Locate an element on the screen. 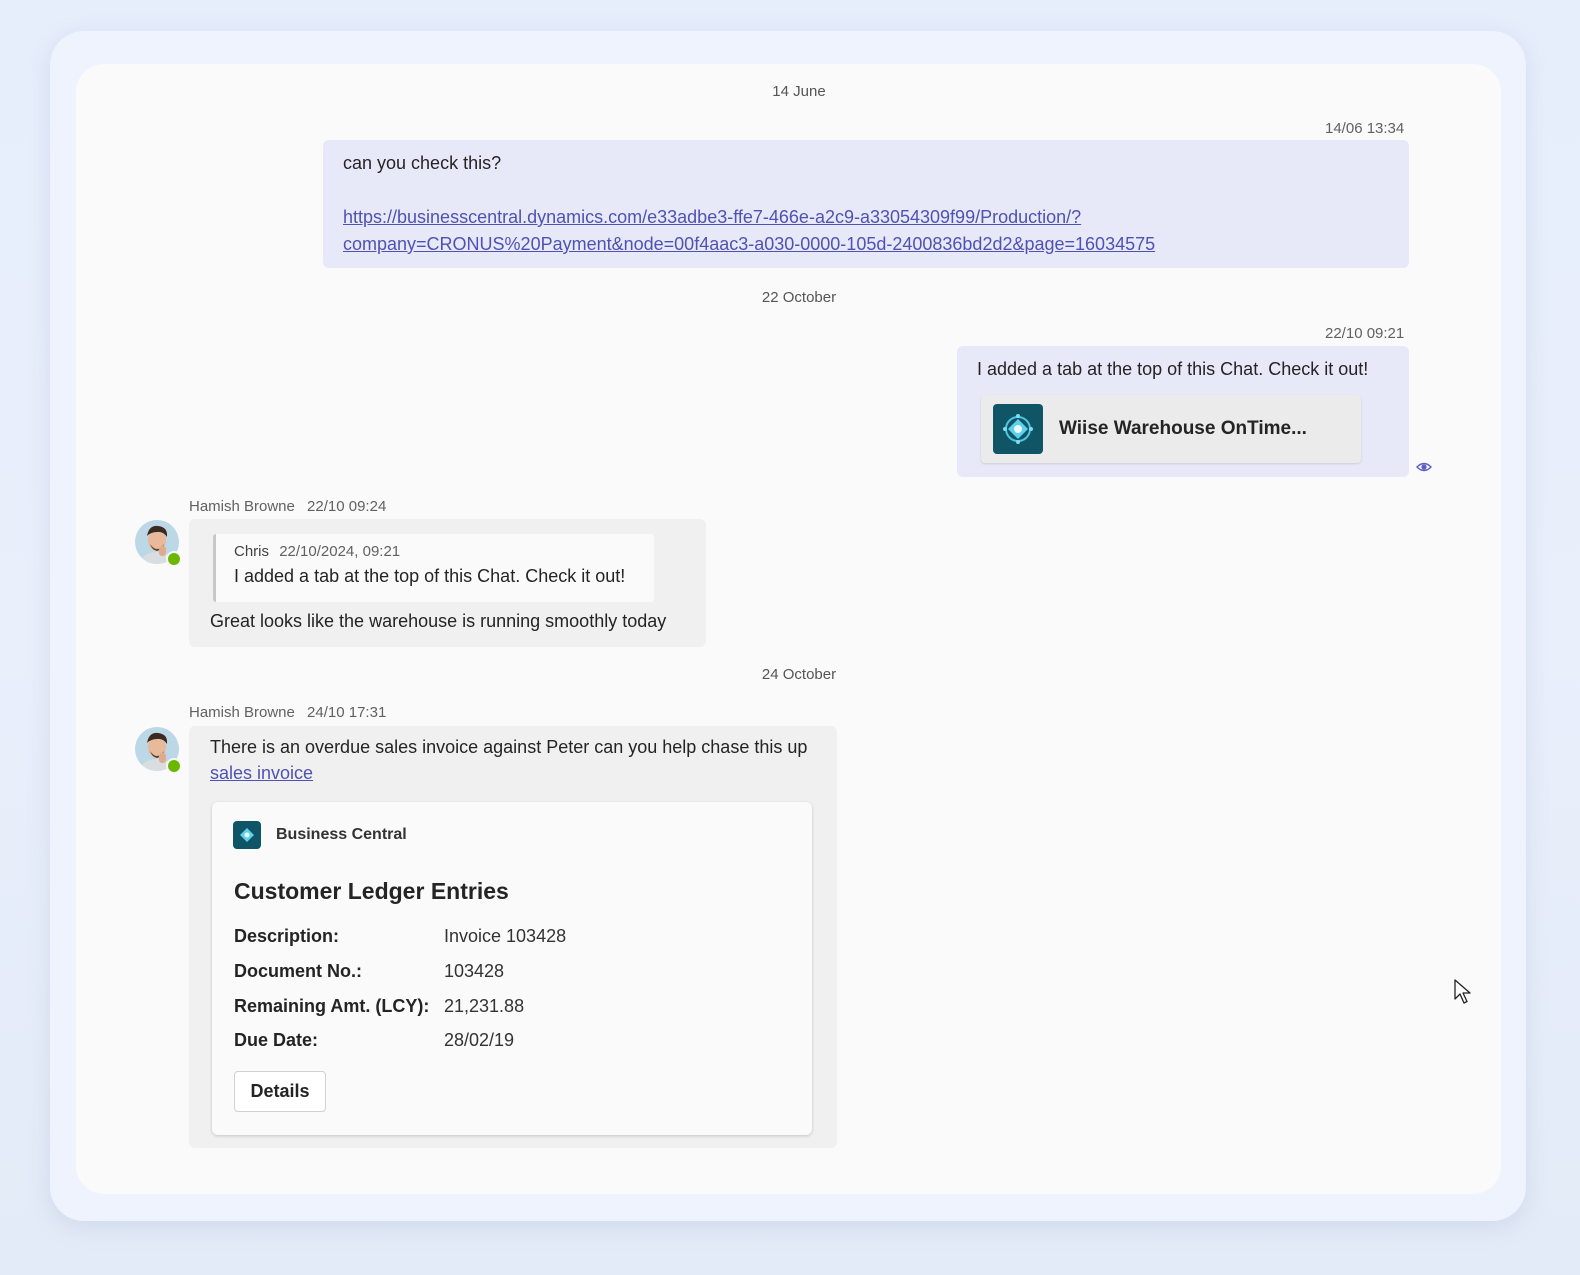 The width and height of the screenshot is (1580, 1275). message-header: Hamish Browne 22/10 09:24 is located at coordinates (287, 506).